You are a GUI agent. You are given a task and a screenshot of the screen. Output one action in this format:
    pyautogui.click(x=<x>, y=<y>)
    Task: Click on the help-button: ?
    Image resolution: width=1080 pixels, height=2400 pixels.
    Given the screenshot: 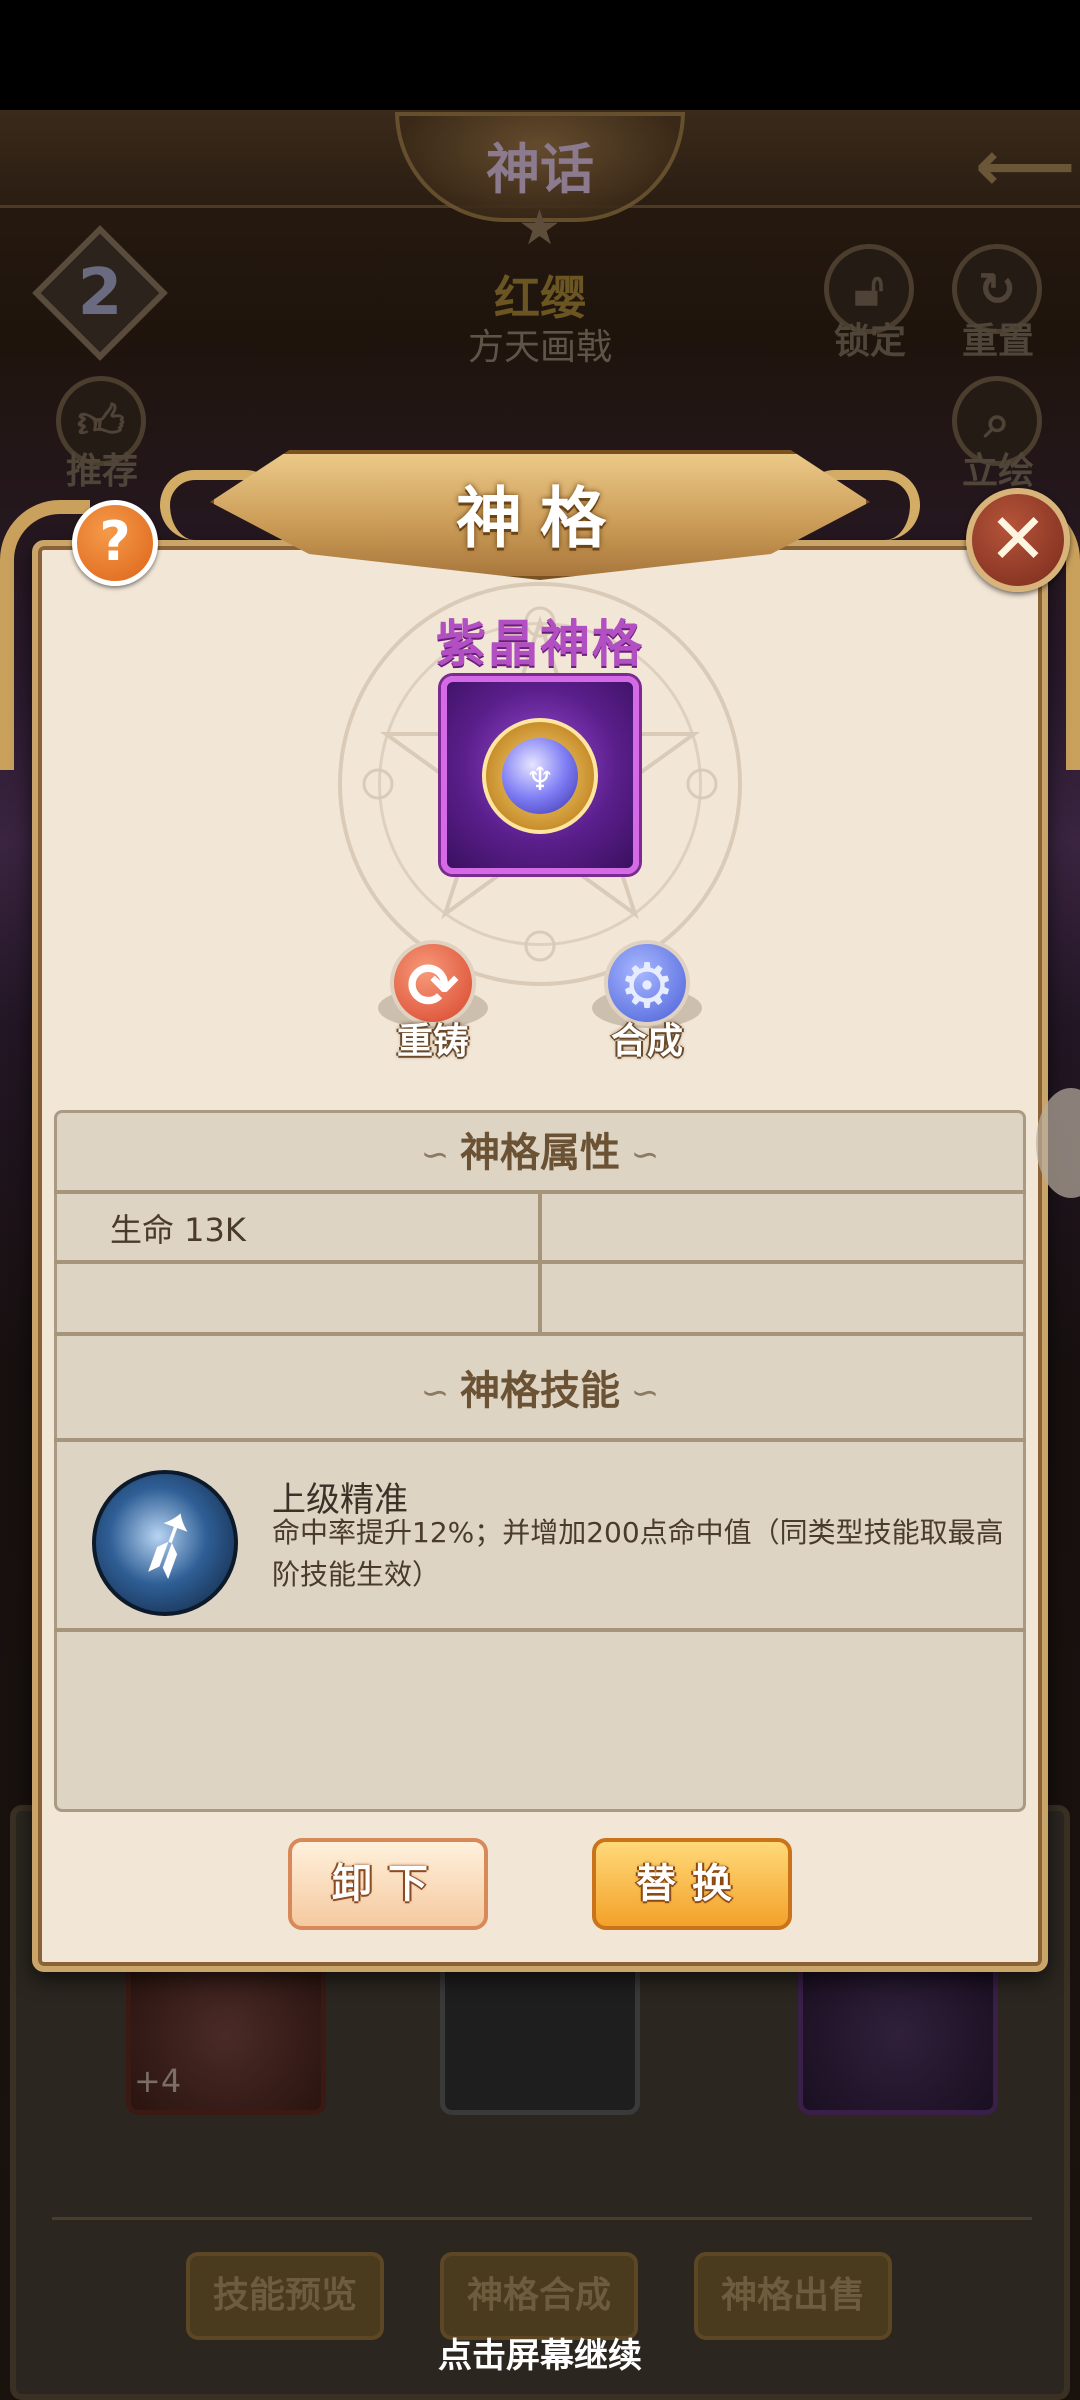 What is the action you would take?
    pyautogui.click(x=115, y=543)
    